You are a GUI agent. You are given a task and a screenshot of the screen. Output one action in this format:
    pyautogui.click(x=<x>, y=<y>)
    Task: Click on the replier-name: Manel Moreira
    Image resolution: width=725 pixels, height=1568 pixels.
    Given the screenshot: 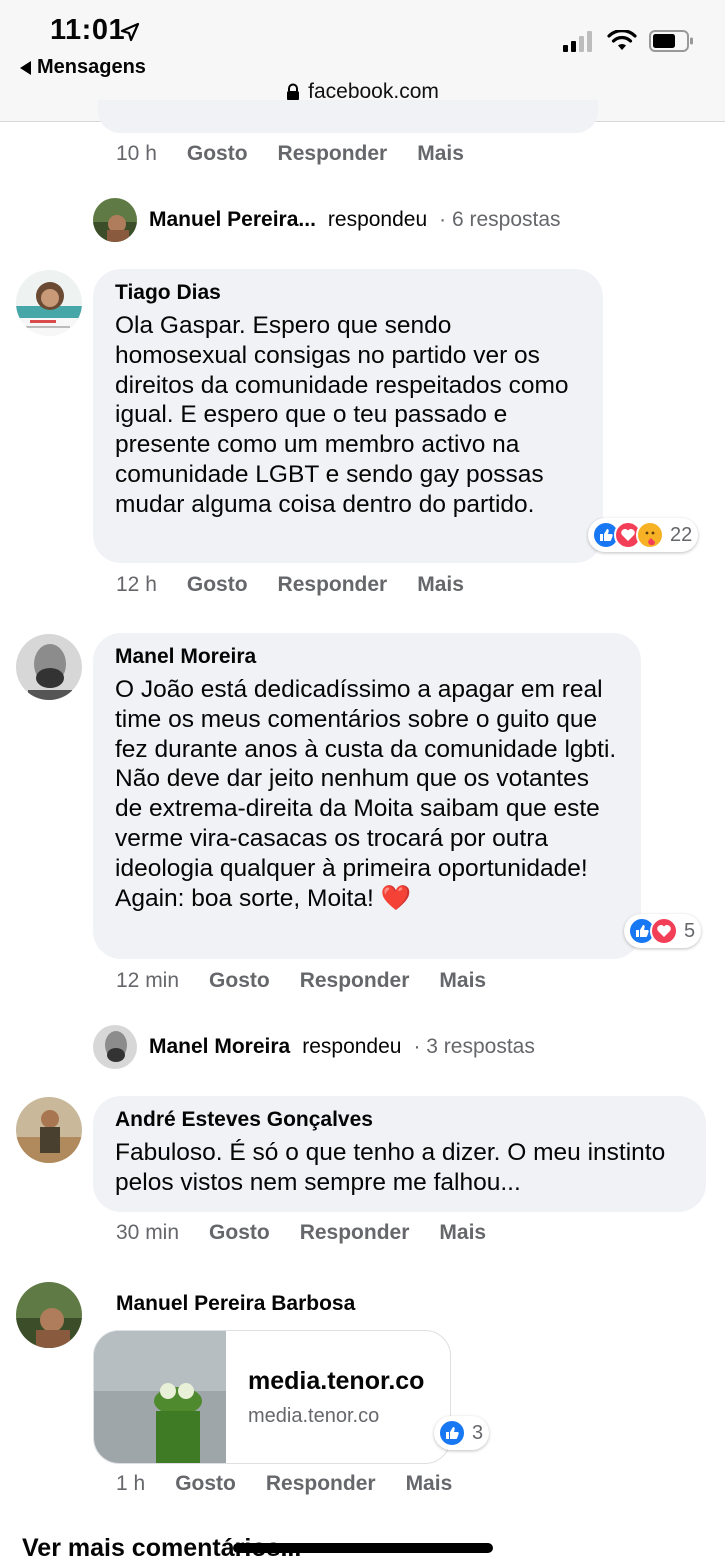 What is the action you would take?
    pyautogui.click(x=220, y=1046)
    